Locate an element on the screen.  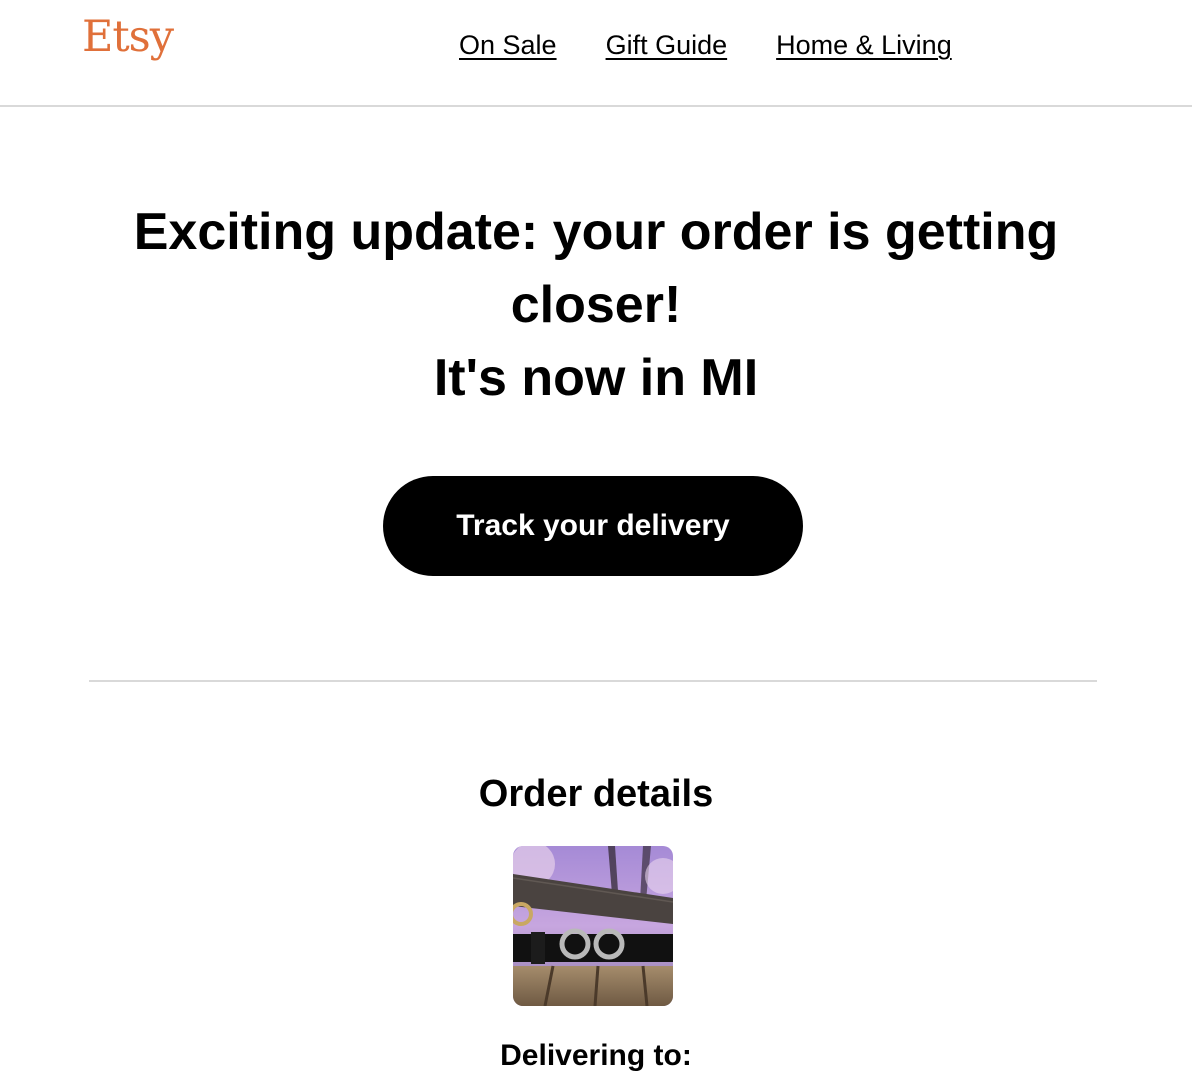
product-image is located at coordinates (593, 926).